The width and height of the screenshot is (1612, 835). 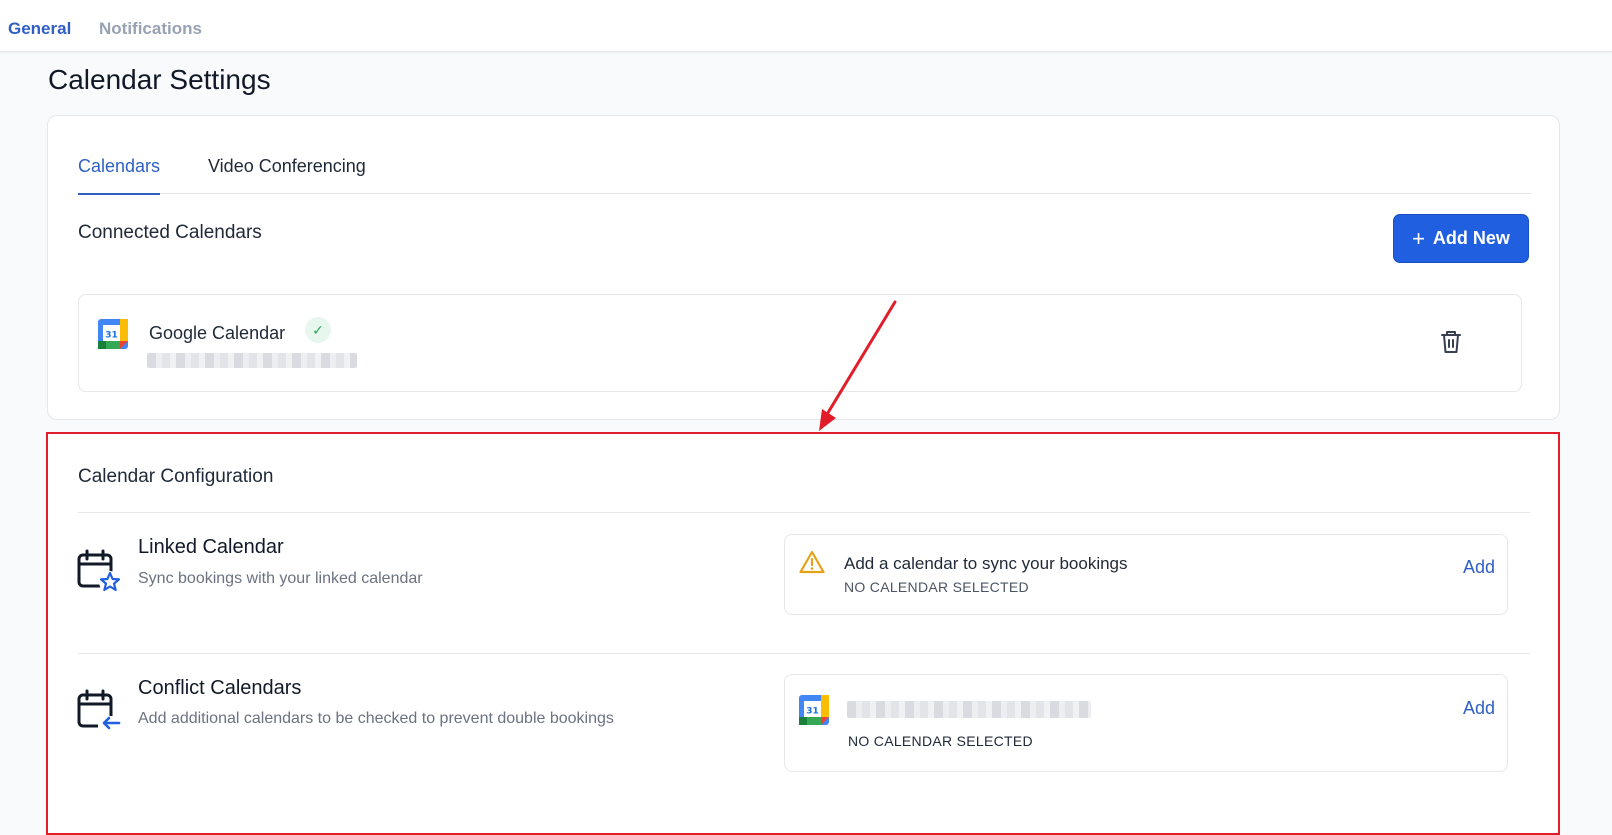 What do you see at coordinates (936, 587) in the screenshot?
I see `linked-calendar-status: NO CALENDAR SELECTED` at bounding box center [936, 587].